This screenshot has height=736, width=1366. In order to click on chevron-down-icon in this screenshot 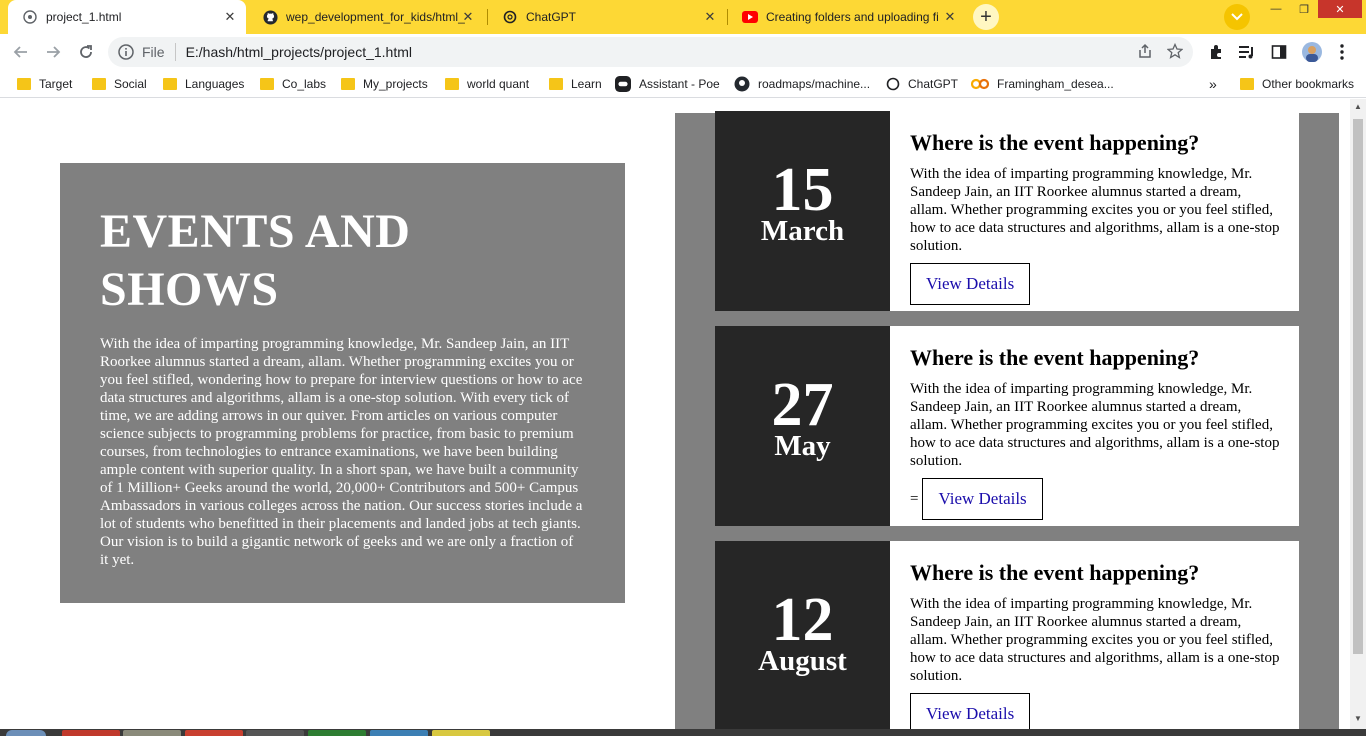, I will do `click(1237, 17)`.